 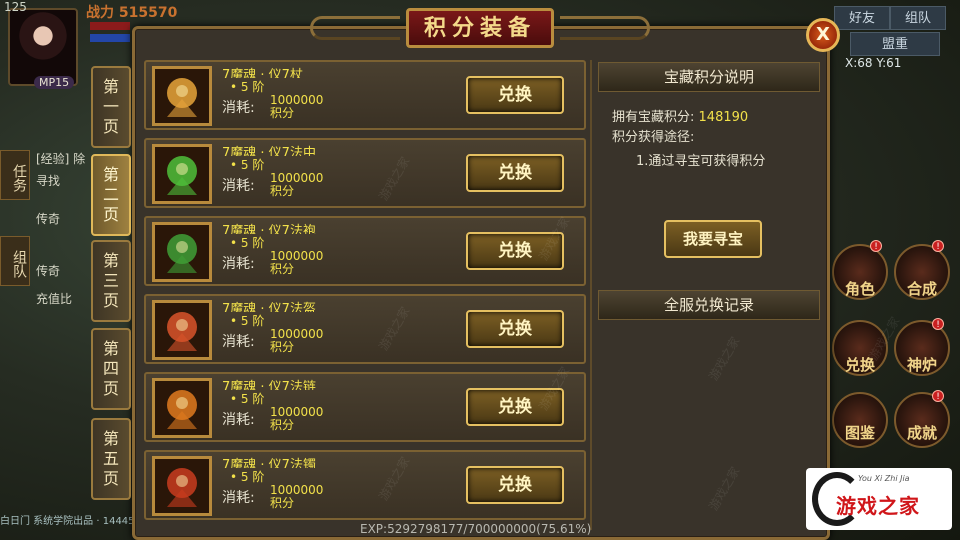 I want to click on combat-power: 战力 515570, so click(x=132, y=13).